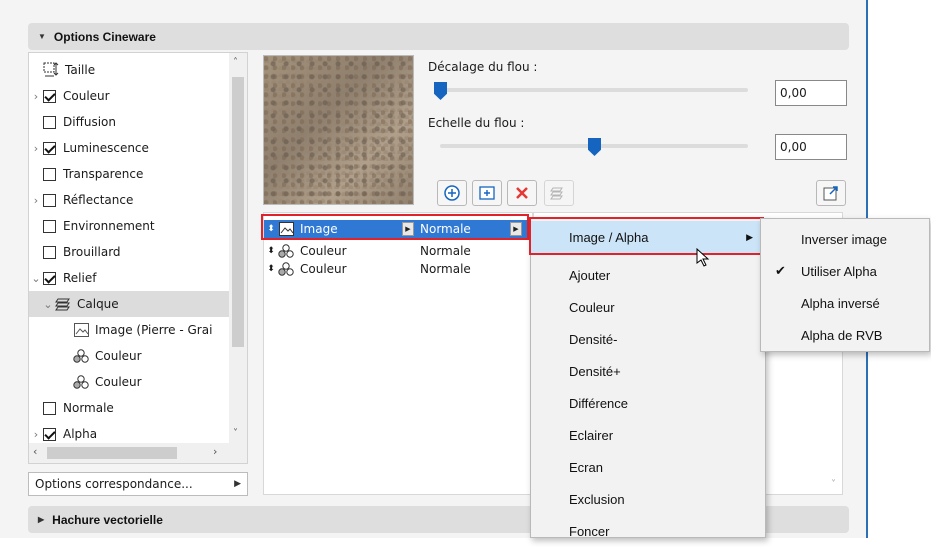  What do you see at coordinates (49, 174) in the screenshot?
I see `transparence-checkbox` at bounding box center [49, 174].